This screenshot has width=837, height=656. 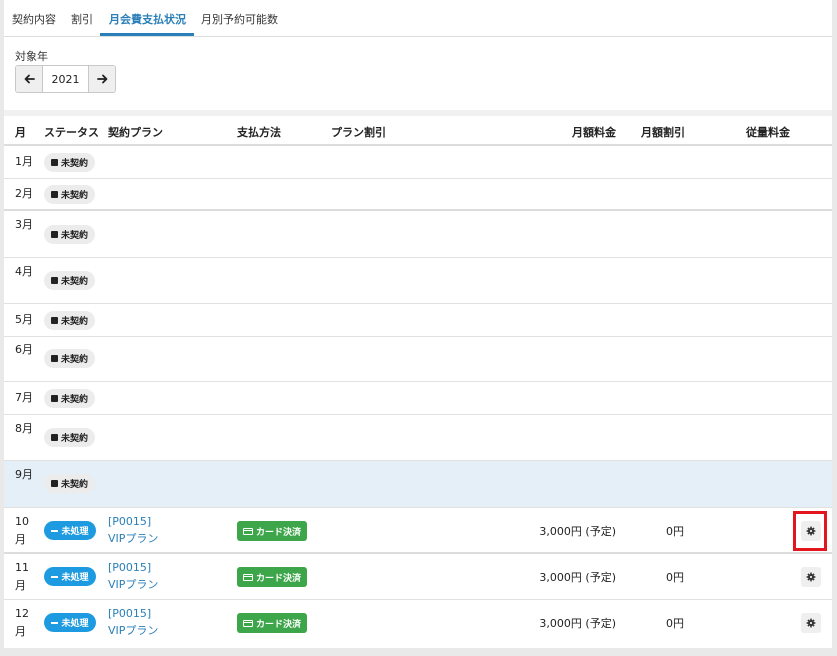 What do you see at coordinates (82, 19) in the screenshot?
I see `tab-discount: 割引` at bounding box center [82, 19].